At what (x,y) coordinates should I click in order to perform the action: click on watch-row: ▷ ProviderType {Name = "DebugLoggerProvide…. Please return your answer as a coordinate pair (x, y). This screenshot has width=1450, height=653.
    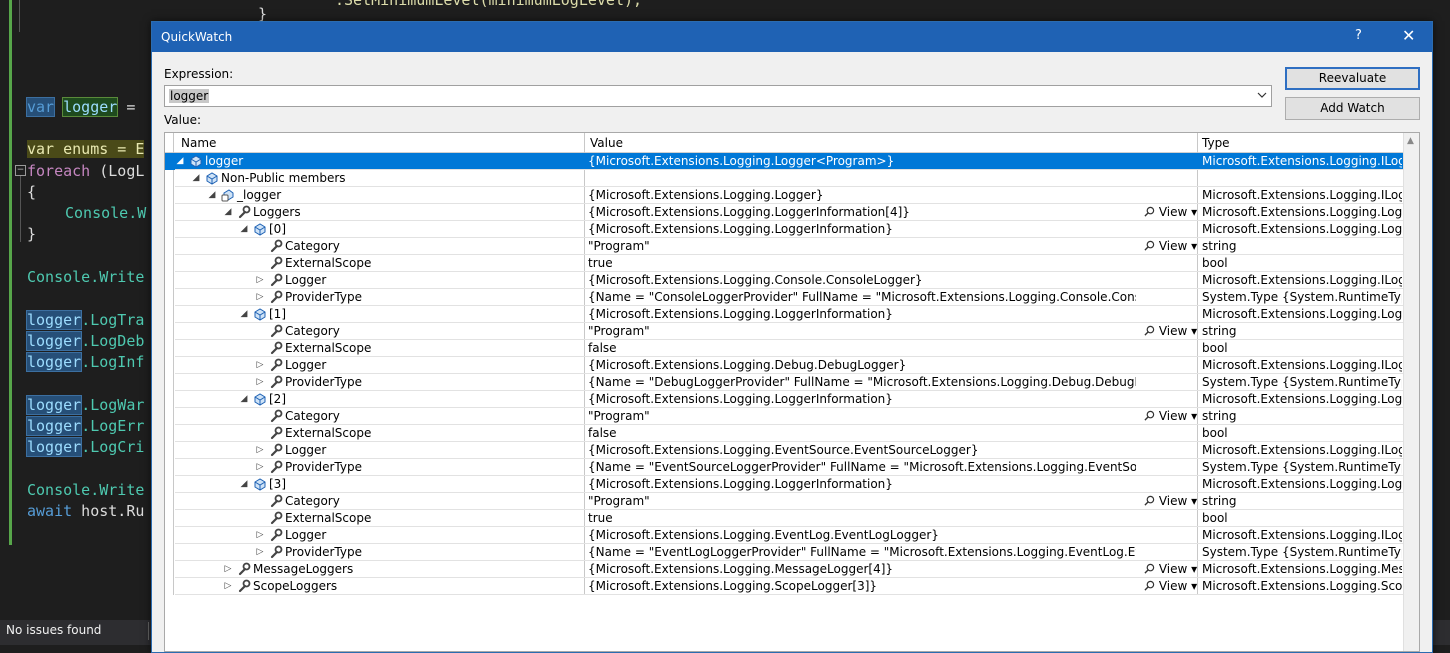
    Looking at the image, I should click on (784, 382).